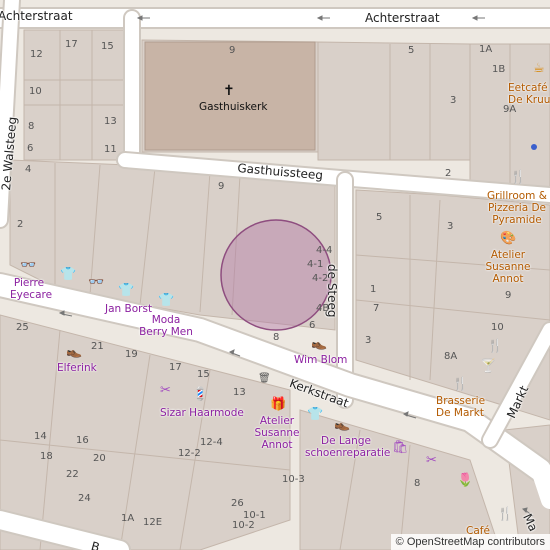 The image size is (550, 550). Describe the element at coordinates (277, 433) in the screenshot. I see `poi-atelier-susanne-annot-shop: Atelier Susanne Annot` at that location.